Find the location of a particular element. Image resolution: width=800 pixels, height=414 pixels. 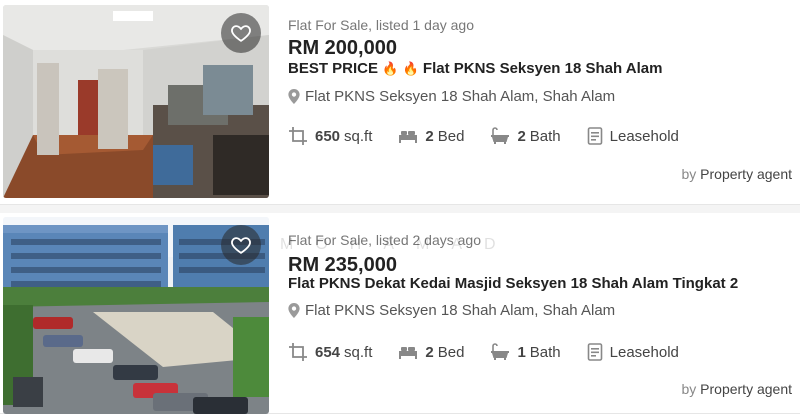

area-value: 650 is located at coordinates (328, 136).